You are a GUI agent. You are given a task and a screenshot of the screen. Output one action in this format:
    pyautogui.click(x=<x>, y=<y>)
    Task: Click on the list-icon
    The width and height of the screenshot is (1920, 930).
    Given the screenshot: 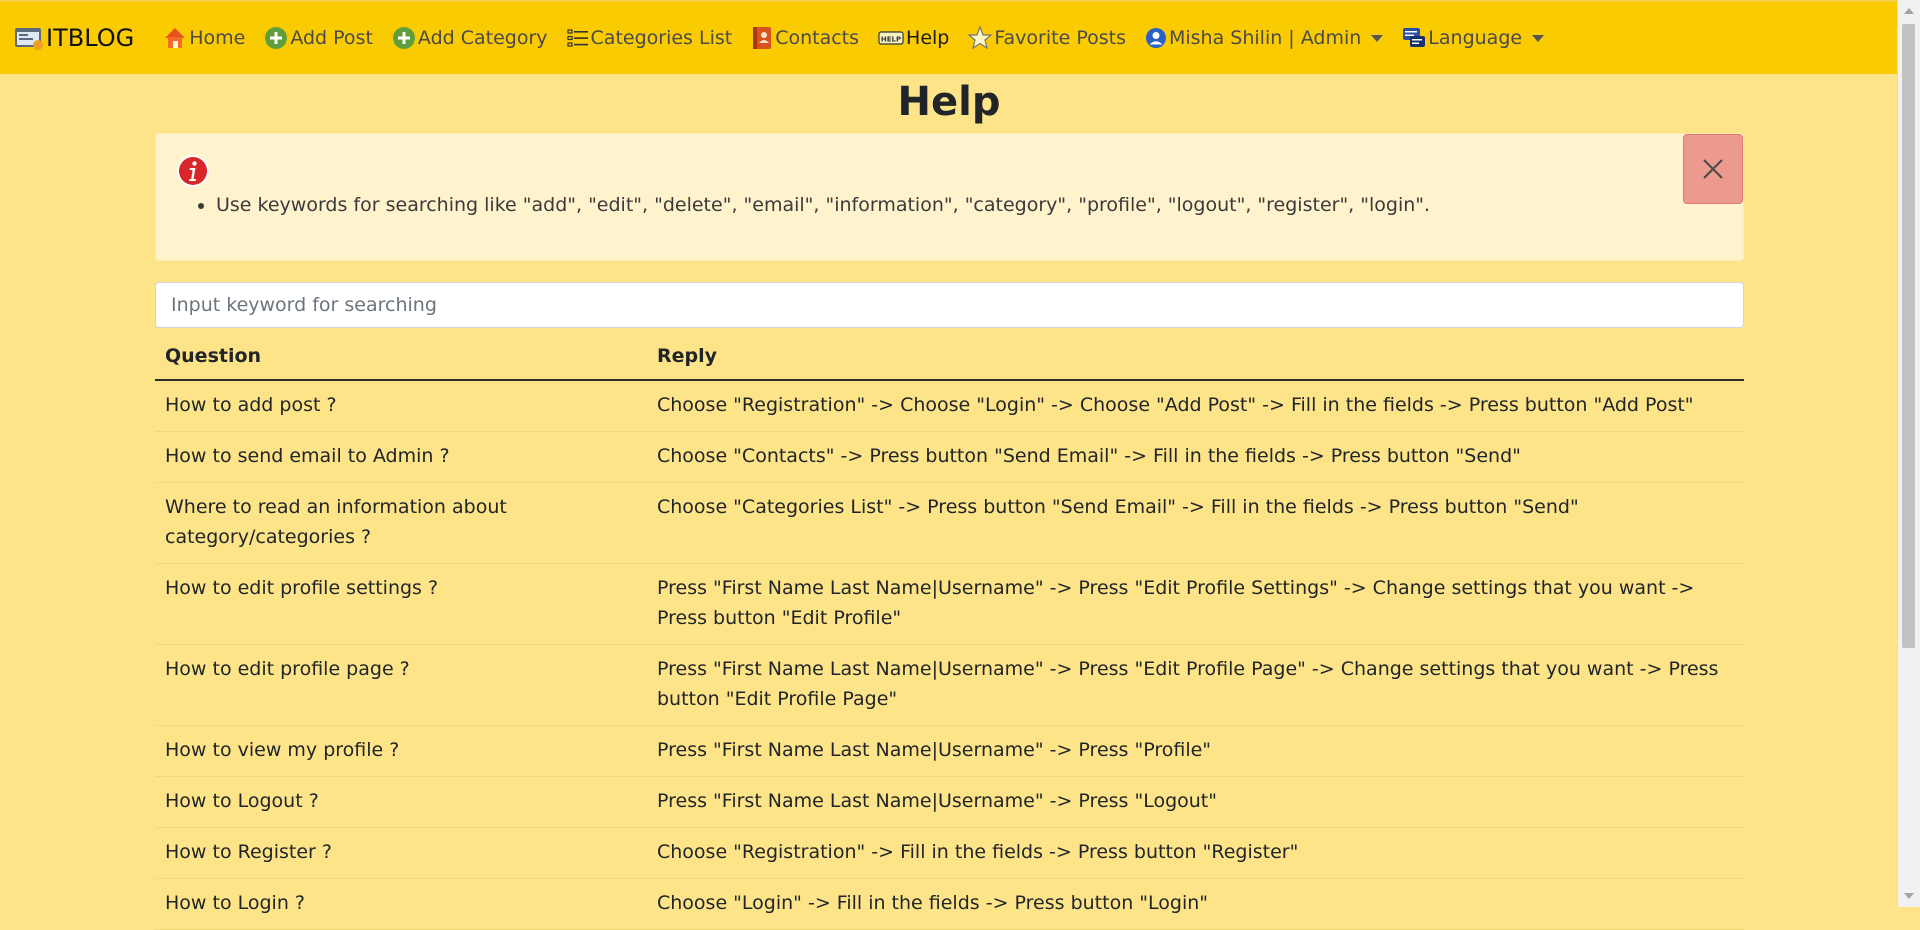 What is the action you would take?
    pyautogui.click(x=577, y=38)
    